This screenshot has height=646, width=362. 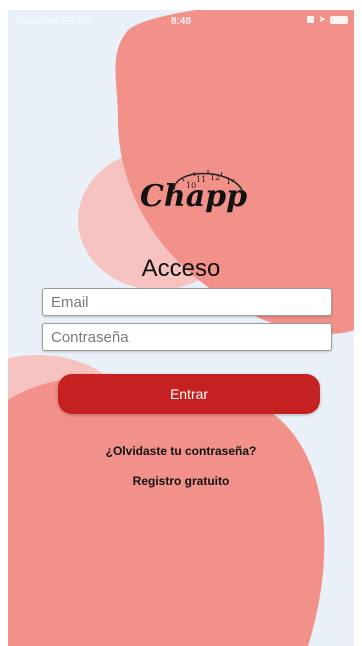 I want to click on forgot-password-link: ¿Olvidaste tu contraseña?, so click(x=181, y=451).